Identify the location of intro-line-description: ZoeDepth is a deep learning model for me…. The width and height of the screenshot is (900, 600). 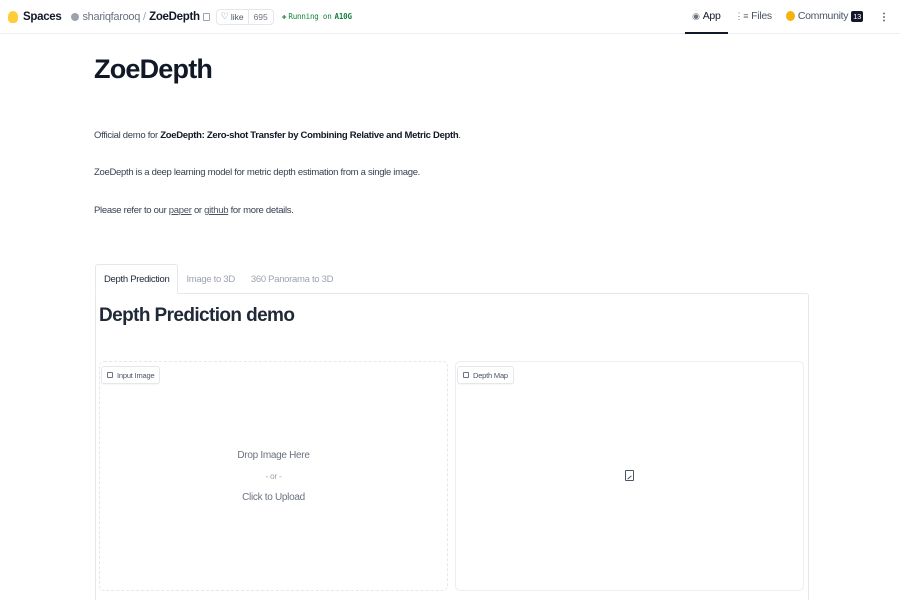
(257, 172).